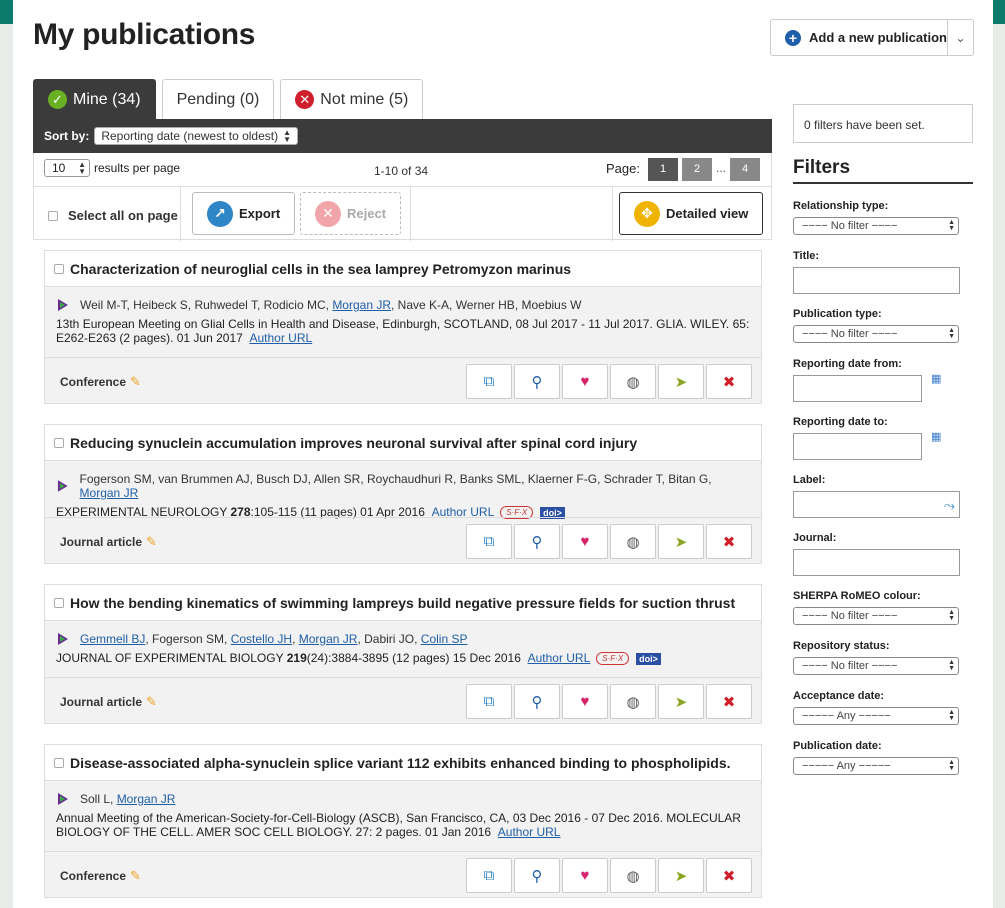 The width and height of the screenshot is (1005, 908). I want to click on export-label: Export, so click(260, 213).